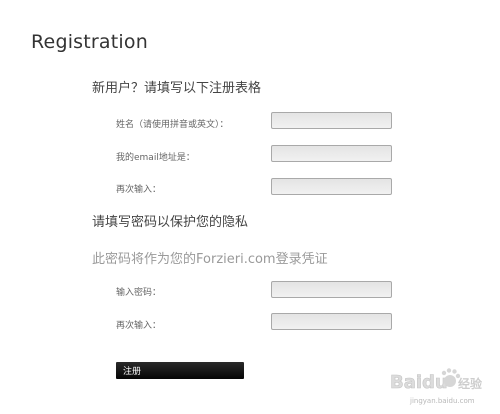 The width and height of the screenshot is (500, 414). Describe the element at coordinates (442, 401) in the screenshot. I see `watermark-url: jingyan.baidu.com` at that location.